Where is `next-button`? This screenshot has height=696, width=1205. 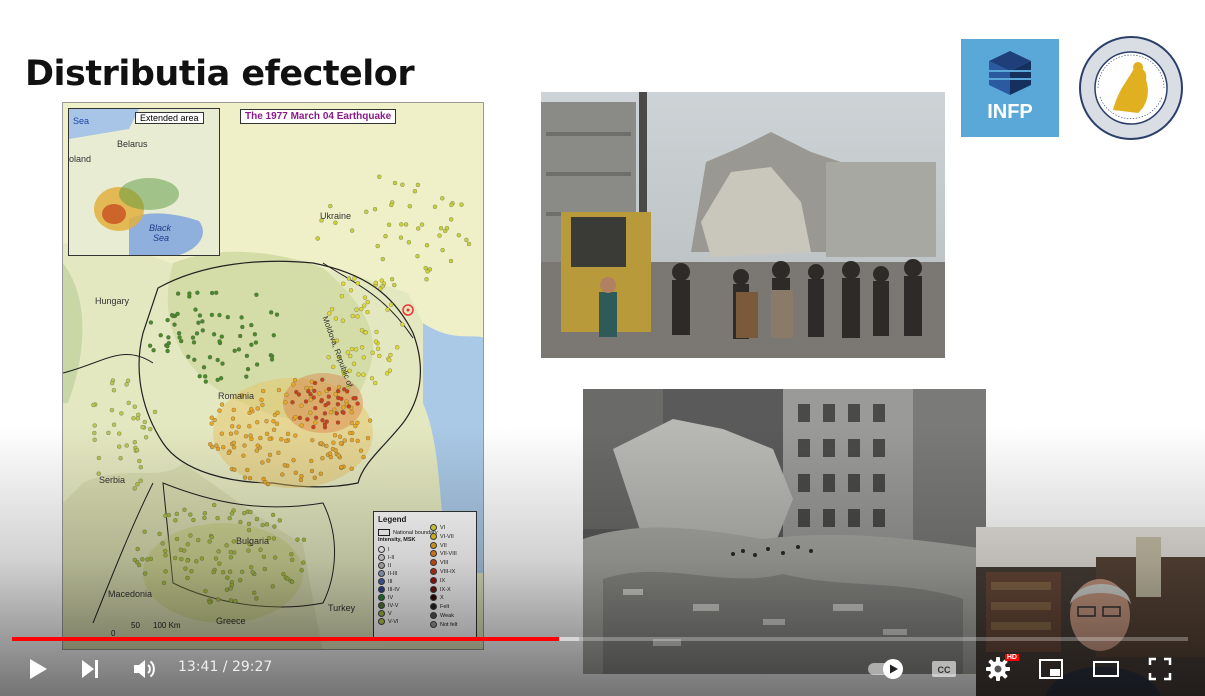
next-button is located at coordinates (90, 669).